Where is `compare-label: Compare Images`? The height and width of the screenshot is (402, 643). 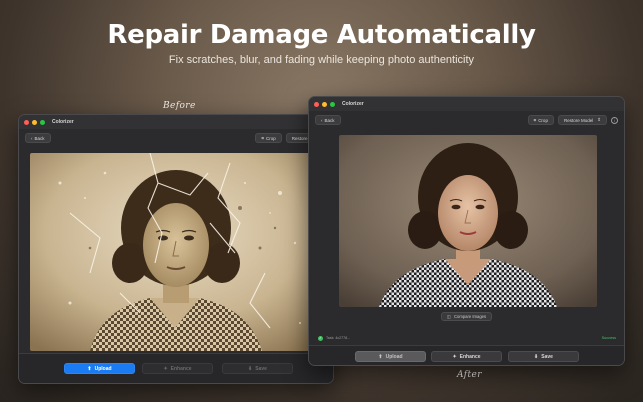
compare-label: Compare Images is located at coordinates (470, 316).